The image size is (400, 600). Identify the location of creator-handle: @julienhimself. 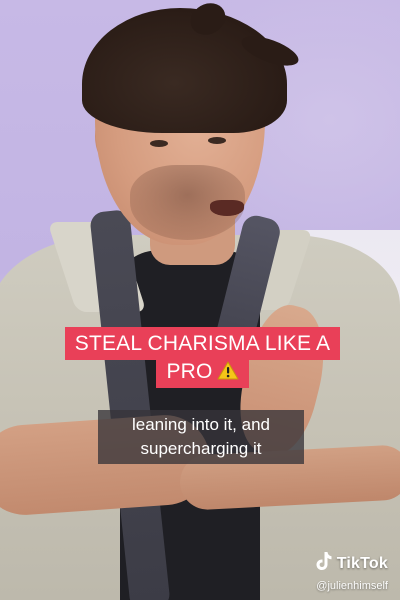
(351, 586).